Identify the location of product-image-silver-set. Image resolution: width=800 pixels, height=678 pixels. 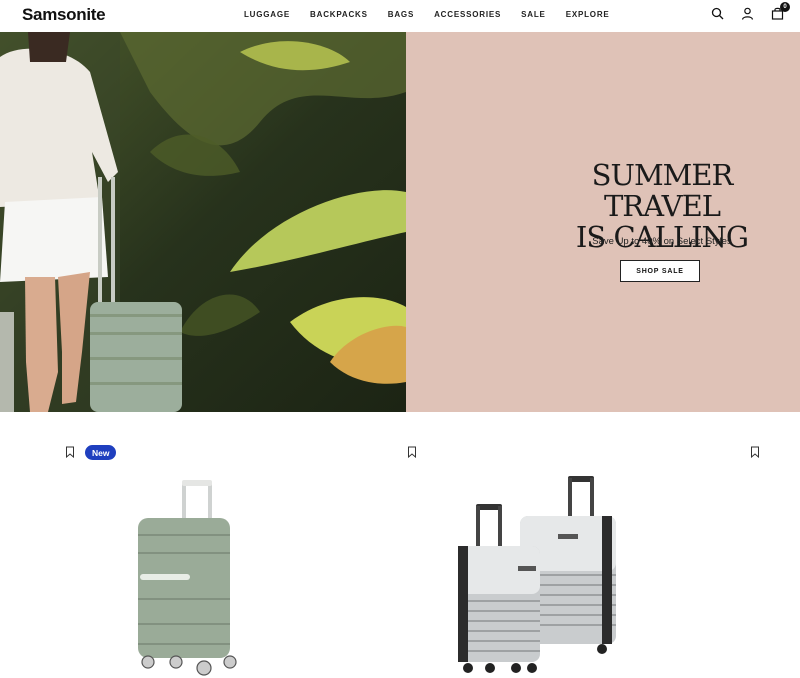
(537, 574).